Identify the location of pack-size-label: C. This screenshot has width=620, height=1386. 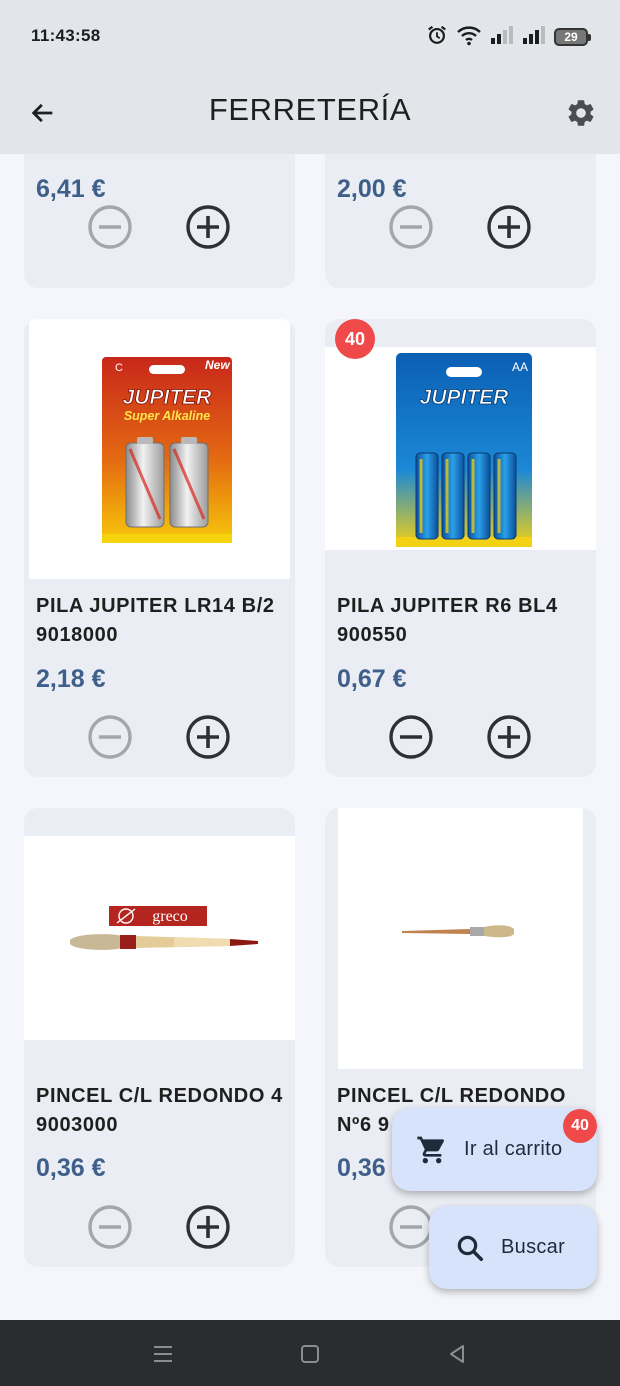
(119, 368).